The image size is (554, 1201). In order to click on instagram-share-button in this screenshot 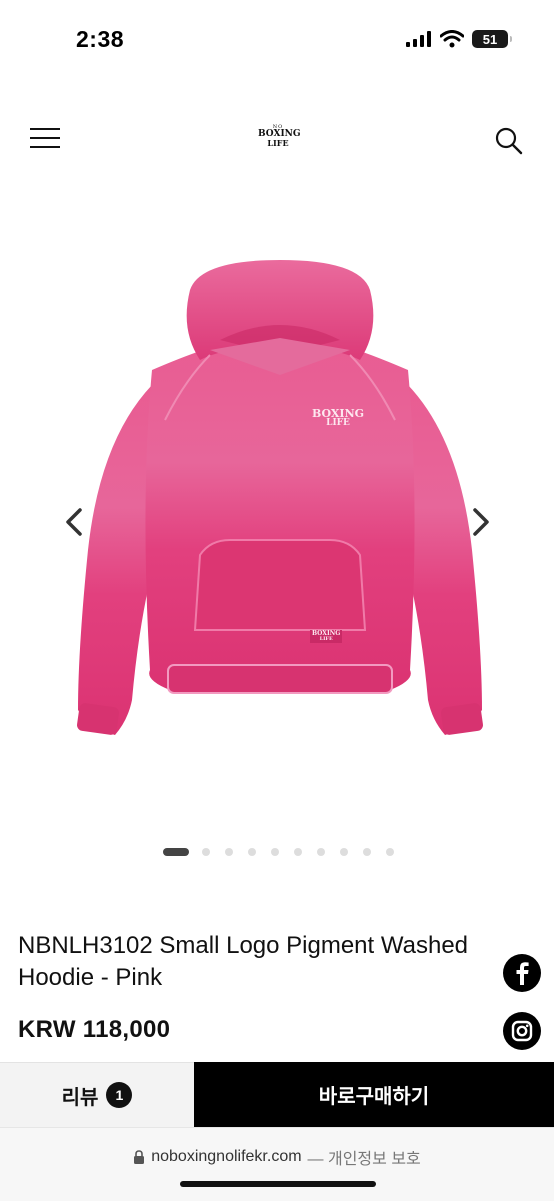, I will do `click(522, 1031)`.